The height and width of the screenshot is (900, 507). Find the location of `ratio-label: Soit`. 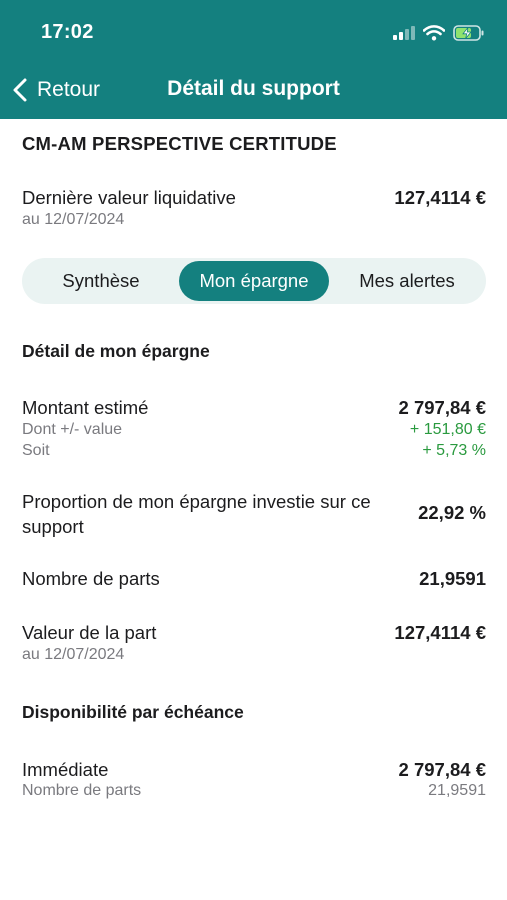

ratio-label: Soit is located at coordinates (36, 450).